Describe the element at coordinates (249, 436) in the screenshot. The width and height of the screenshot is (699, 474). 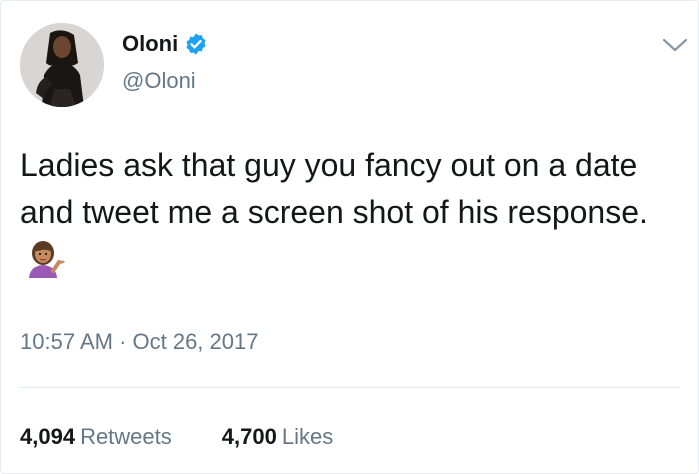
I see `likes-count: 4,700` at that location.